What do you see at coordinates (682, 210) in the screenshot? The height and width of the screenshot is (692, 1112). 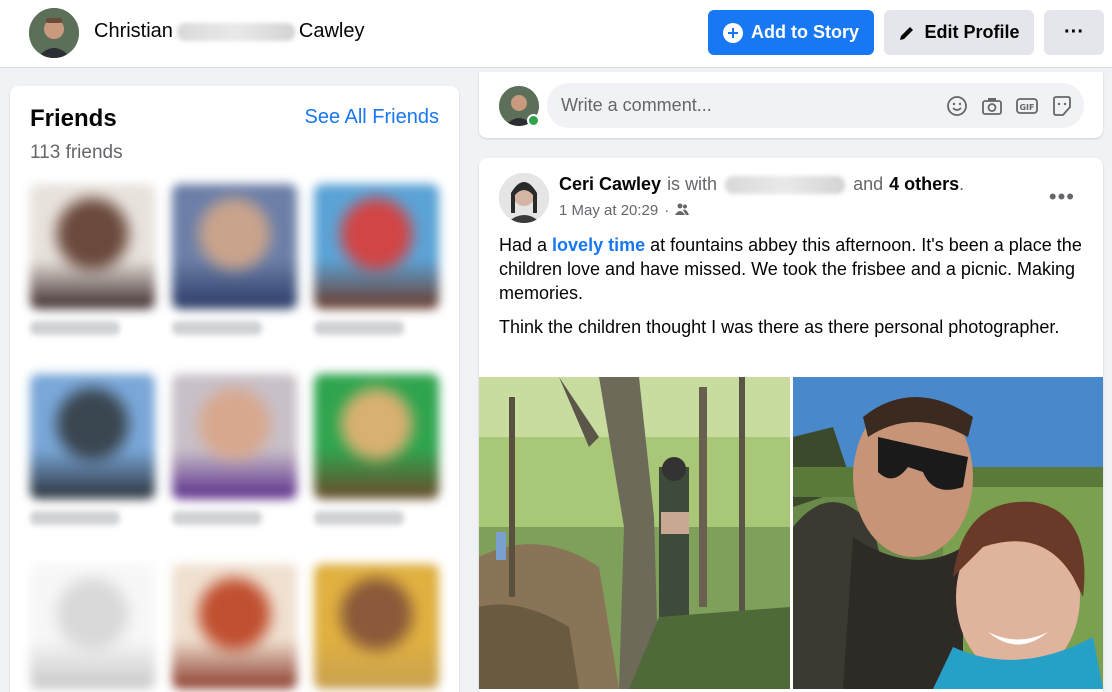 I see `friends-audience-icon` at bounding box center [682, 210].